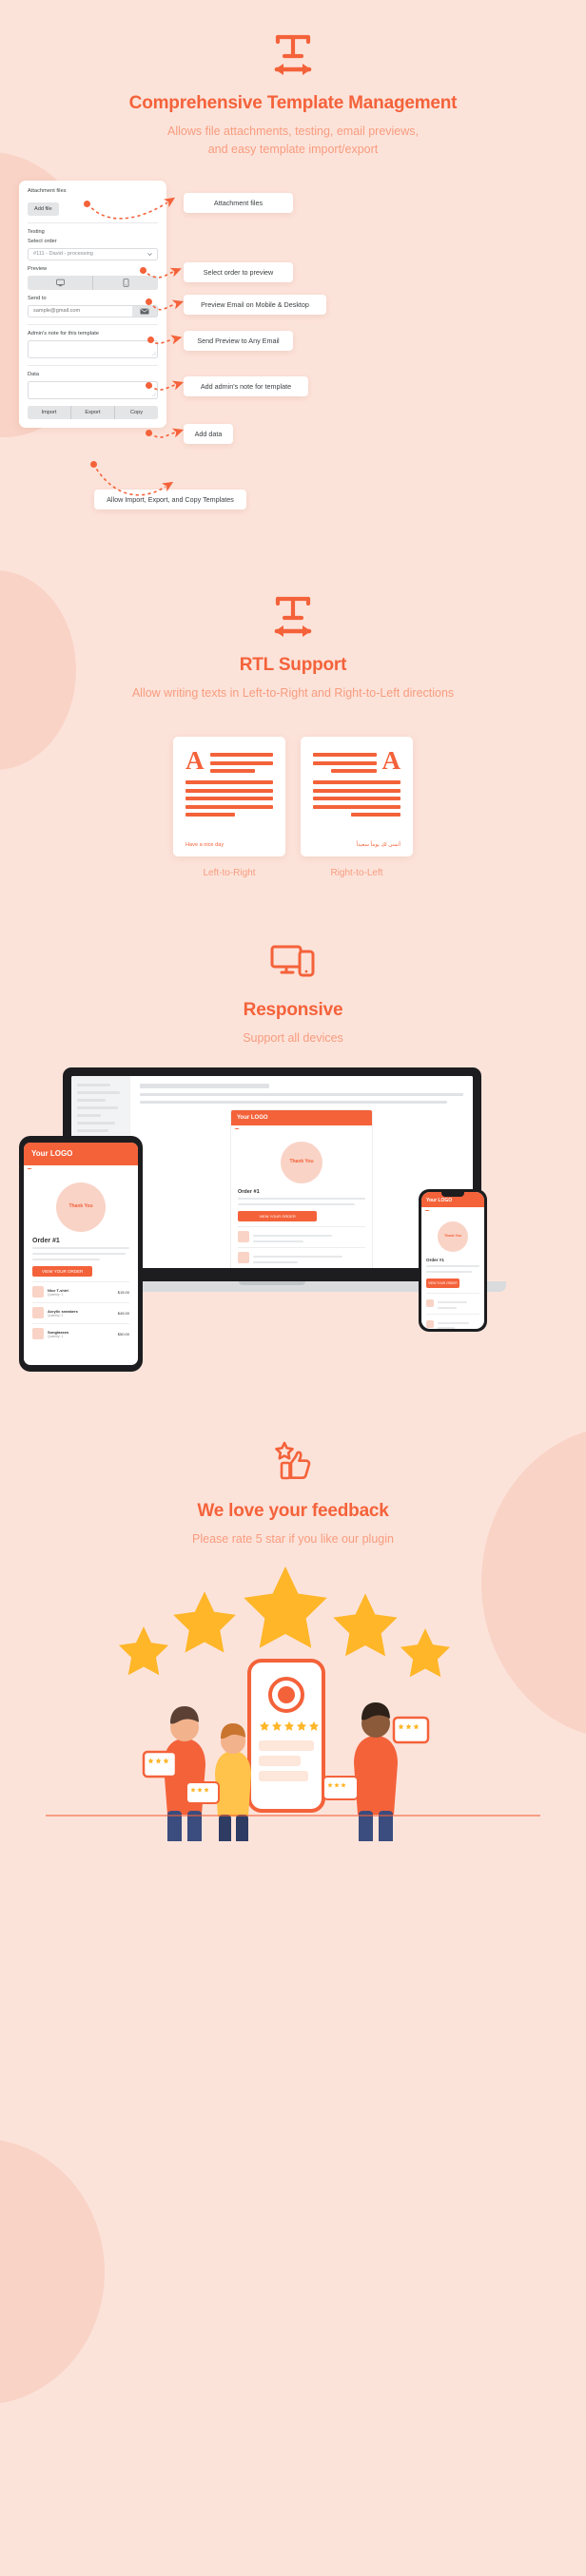 This screenshot has height=2576, width=586. I want to click on send-to-row, so click(93, 310).